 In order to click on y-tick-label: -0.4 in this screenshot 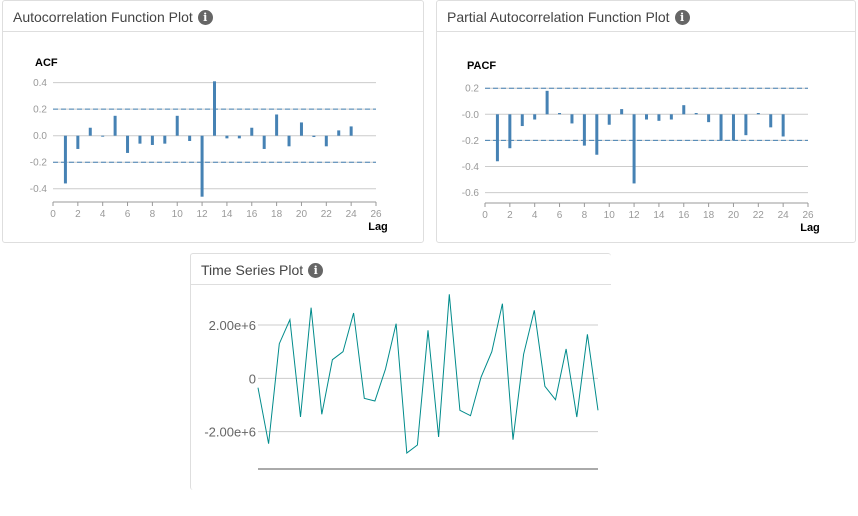, I will do `click(471, 167)`.